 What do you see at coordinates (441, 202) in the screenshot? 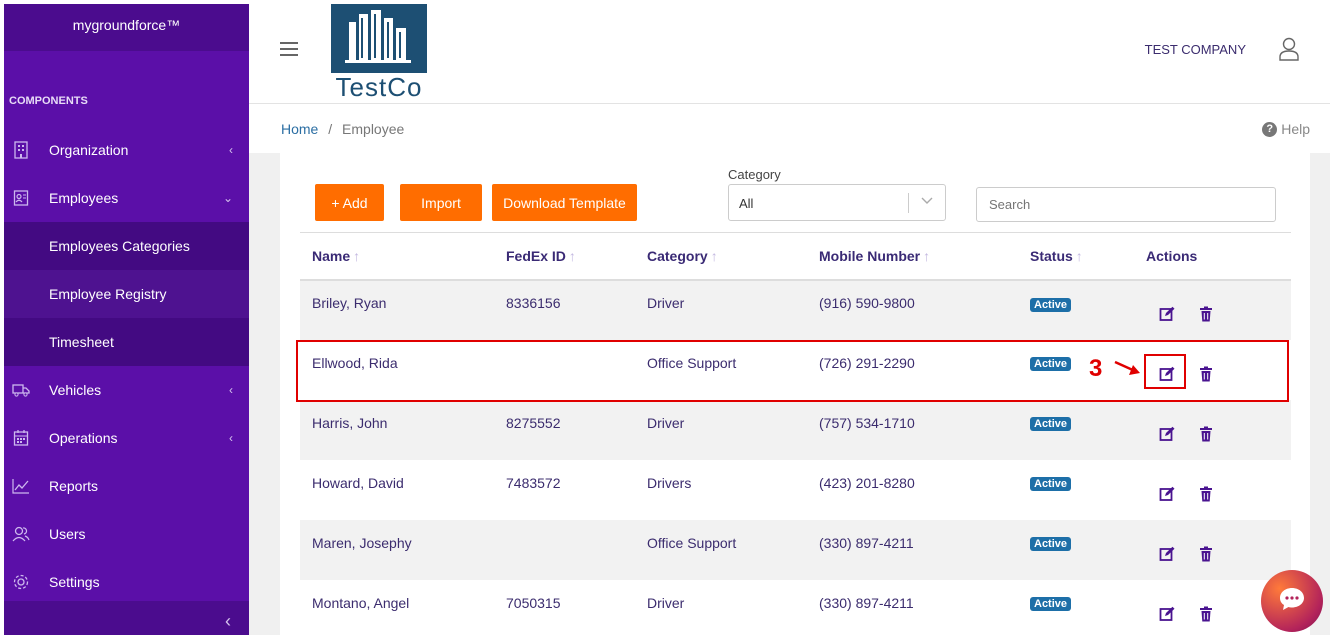
I see `import-button: Import` at bounding box center [441, 202].